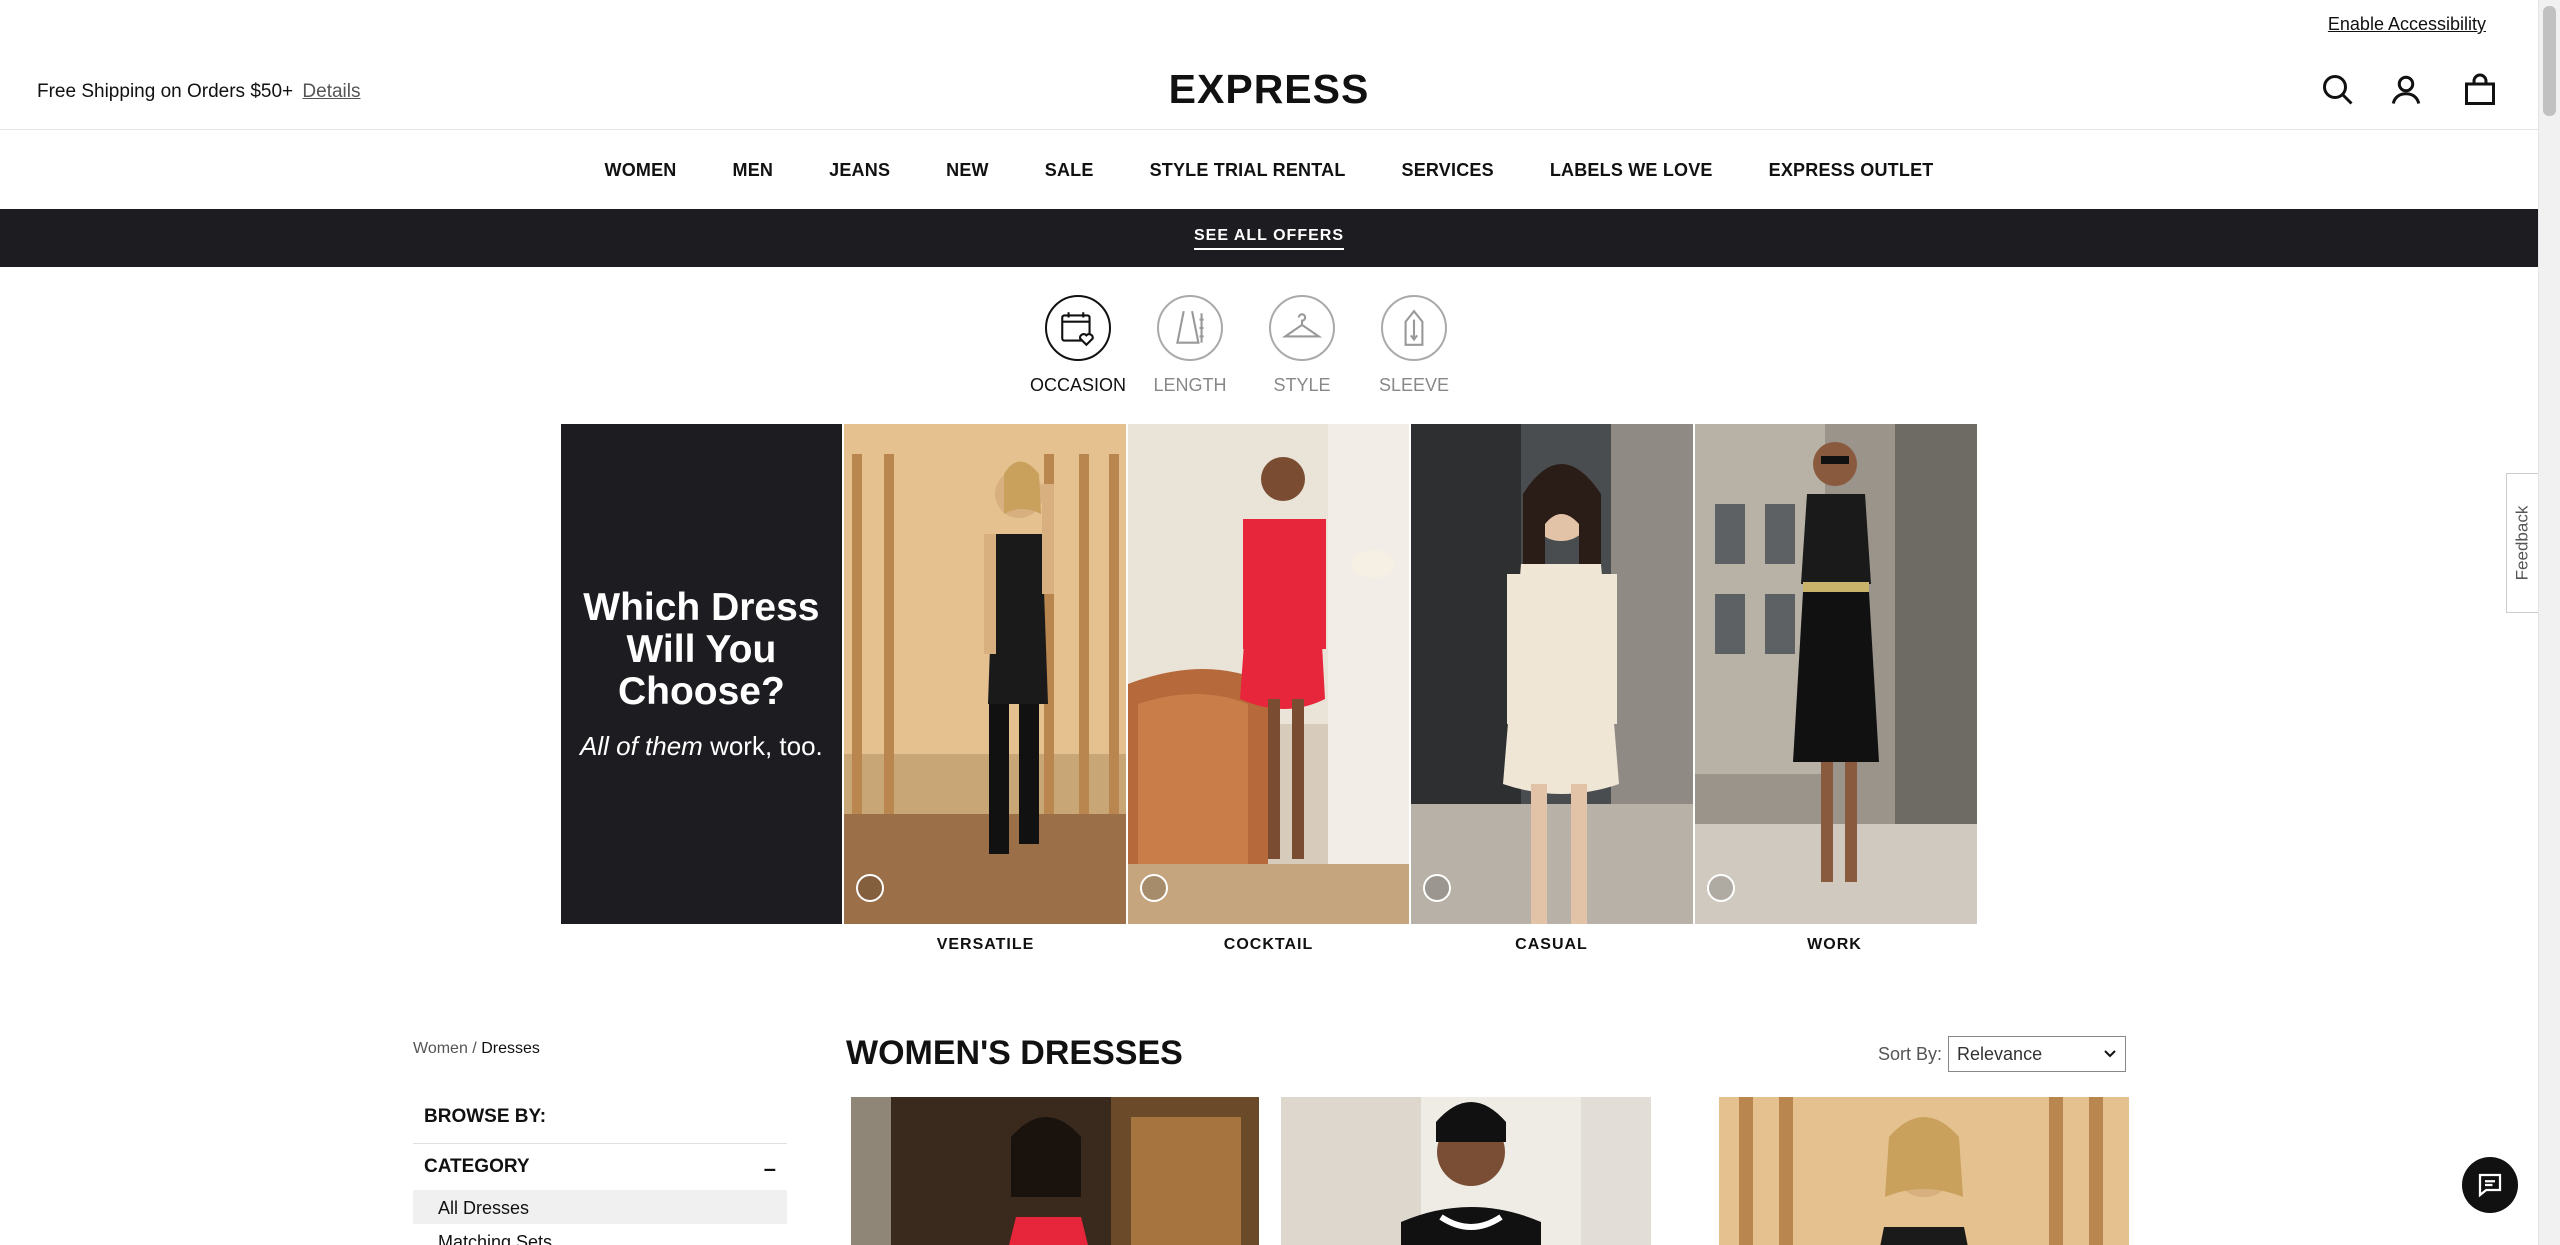 This screenshot has width=2560, height=1245. What do you see at coordinates (440, 1048) in the screenshot?
I see `breadcrumb-women: Women` at bounding box center [440, 1048].